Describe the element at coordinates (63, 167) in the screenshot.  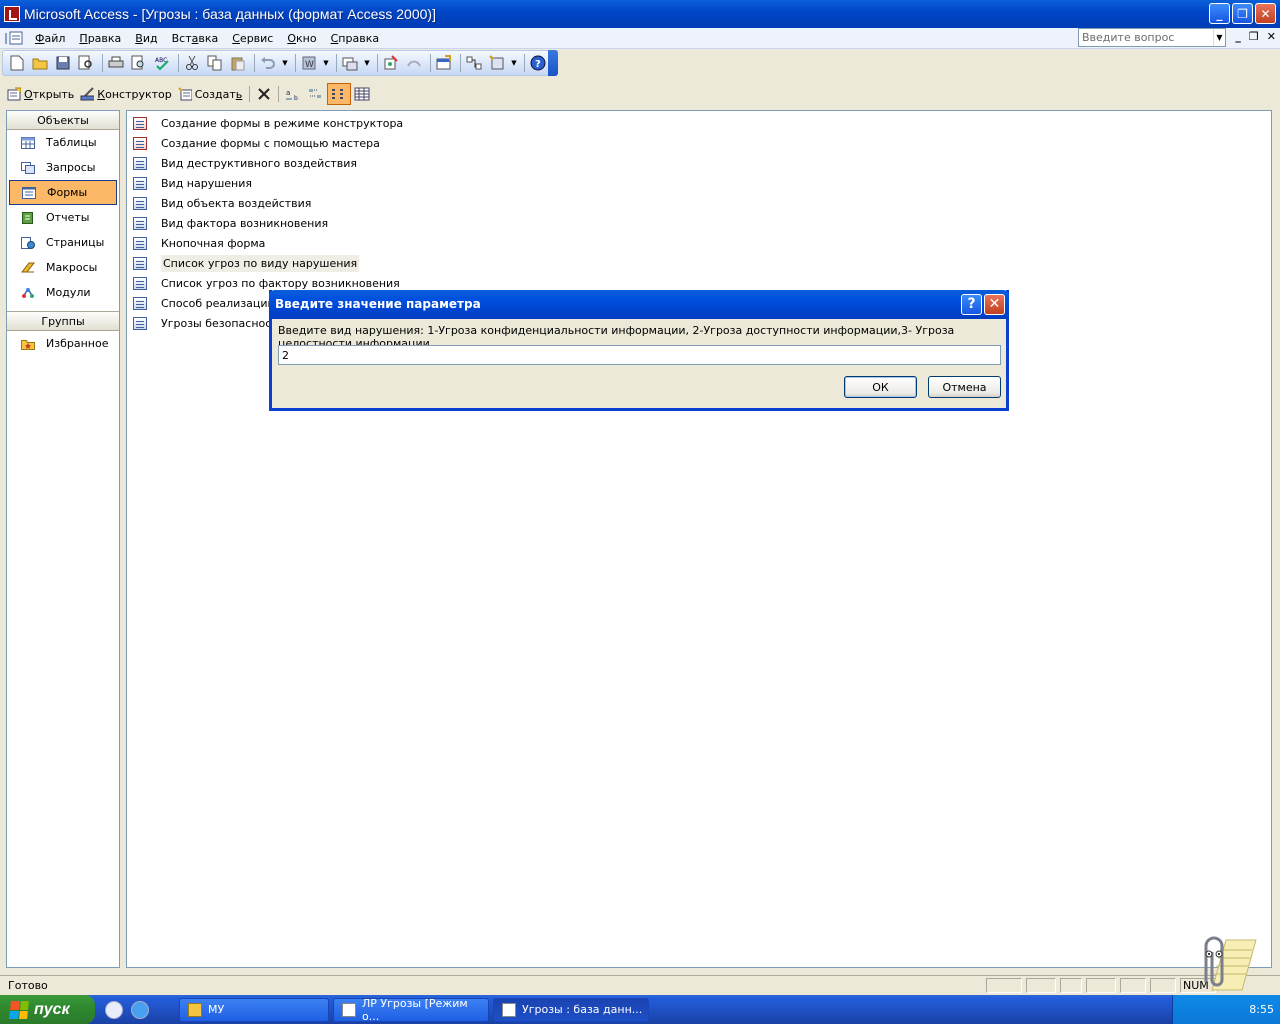
I see `sidebar-item-queries: Запросы` at that location.